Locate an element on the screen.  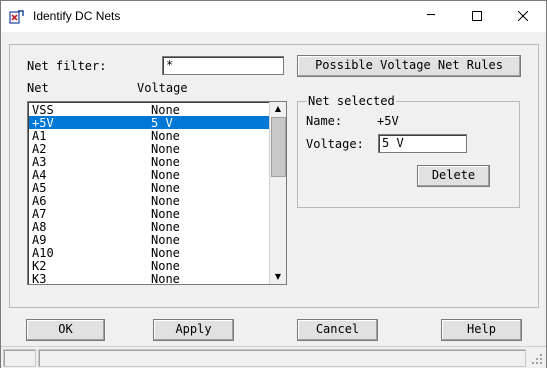
net-list-row: A3 None is located at coordinates (149, 162).